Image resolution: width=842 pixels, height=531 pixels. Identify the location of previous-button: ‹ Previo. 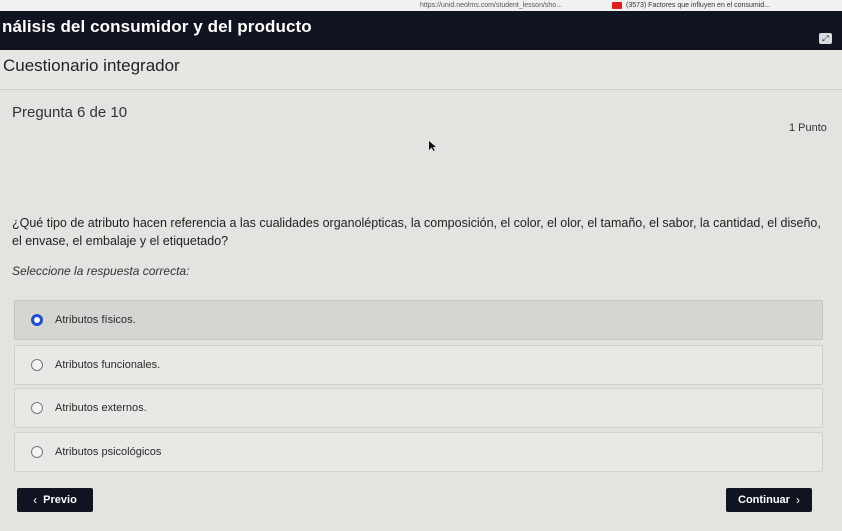
(55, 500).